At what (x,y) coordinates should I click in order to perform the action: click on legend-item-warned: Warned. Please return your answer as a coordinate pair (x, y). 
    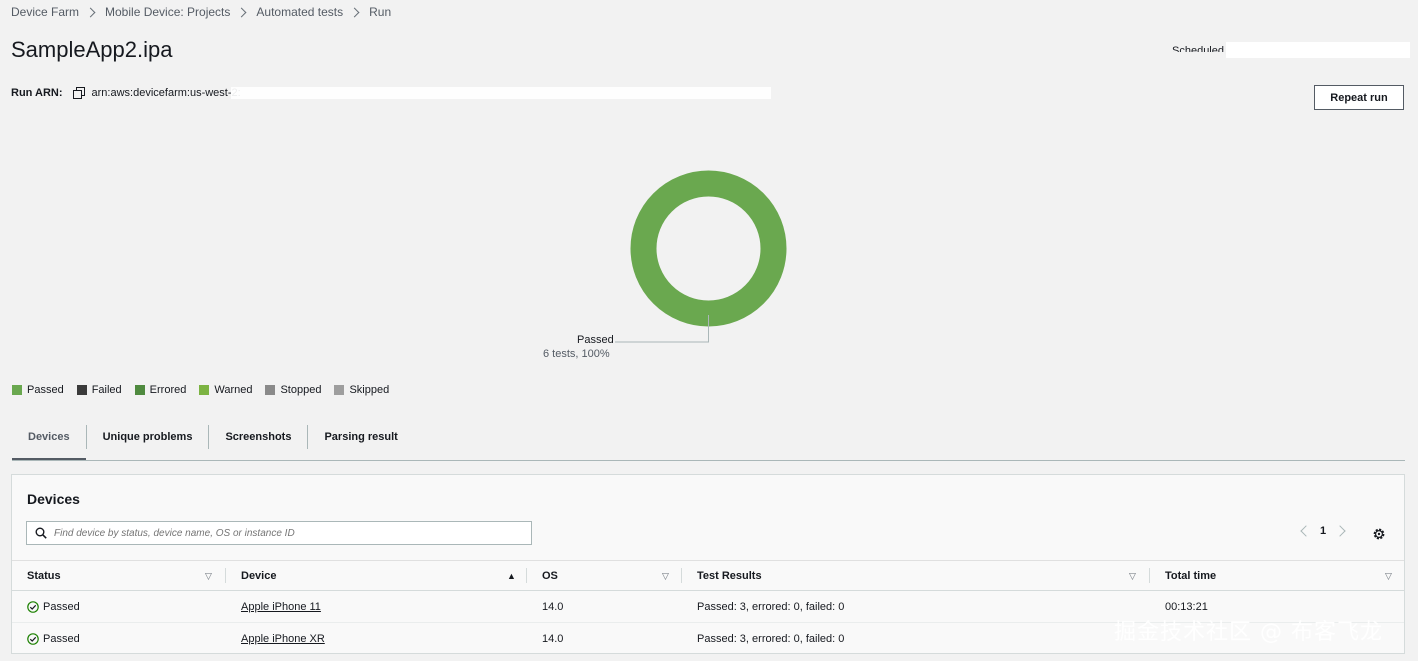
    Looking at the image, I should click on (225, 390).